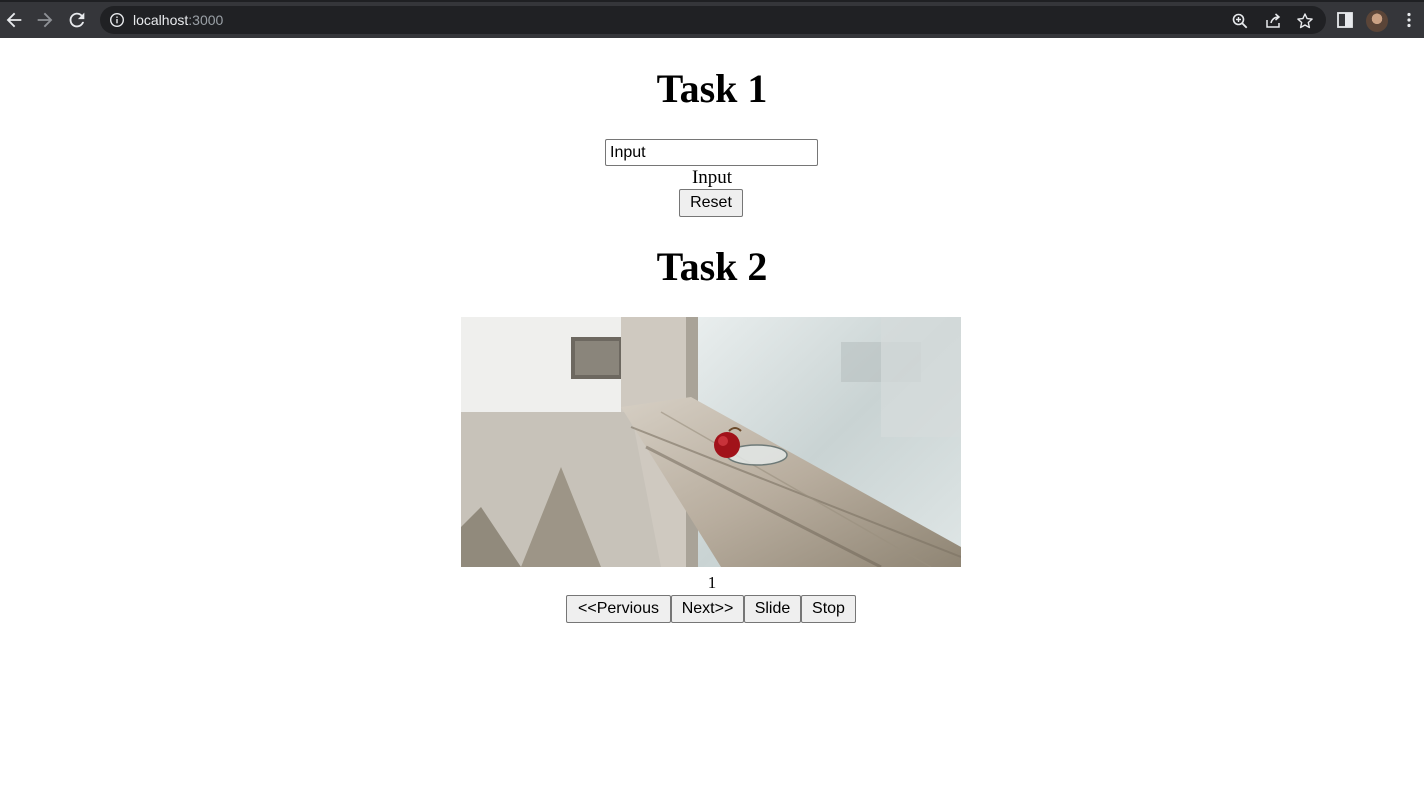 Image resolution: width=1424 pixels, height=786 pixels. Describe the element at coordinates (1377, 21) in the screenshot. I see `profile-avatar` at that location.